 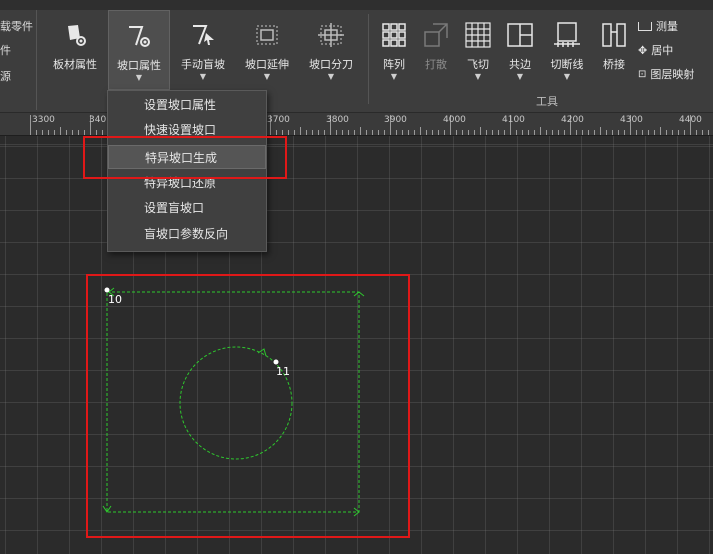 I want to click on menu-item-blind-bevel-reverse: 盲坡口参数反向, so click(x=187, y=234).